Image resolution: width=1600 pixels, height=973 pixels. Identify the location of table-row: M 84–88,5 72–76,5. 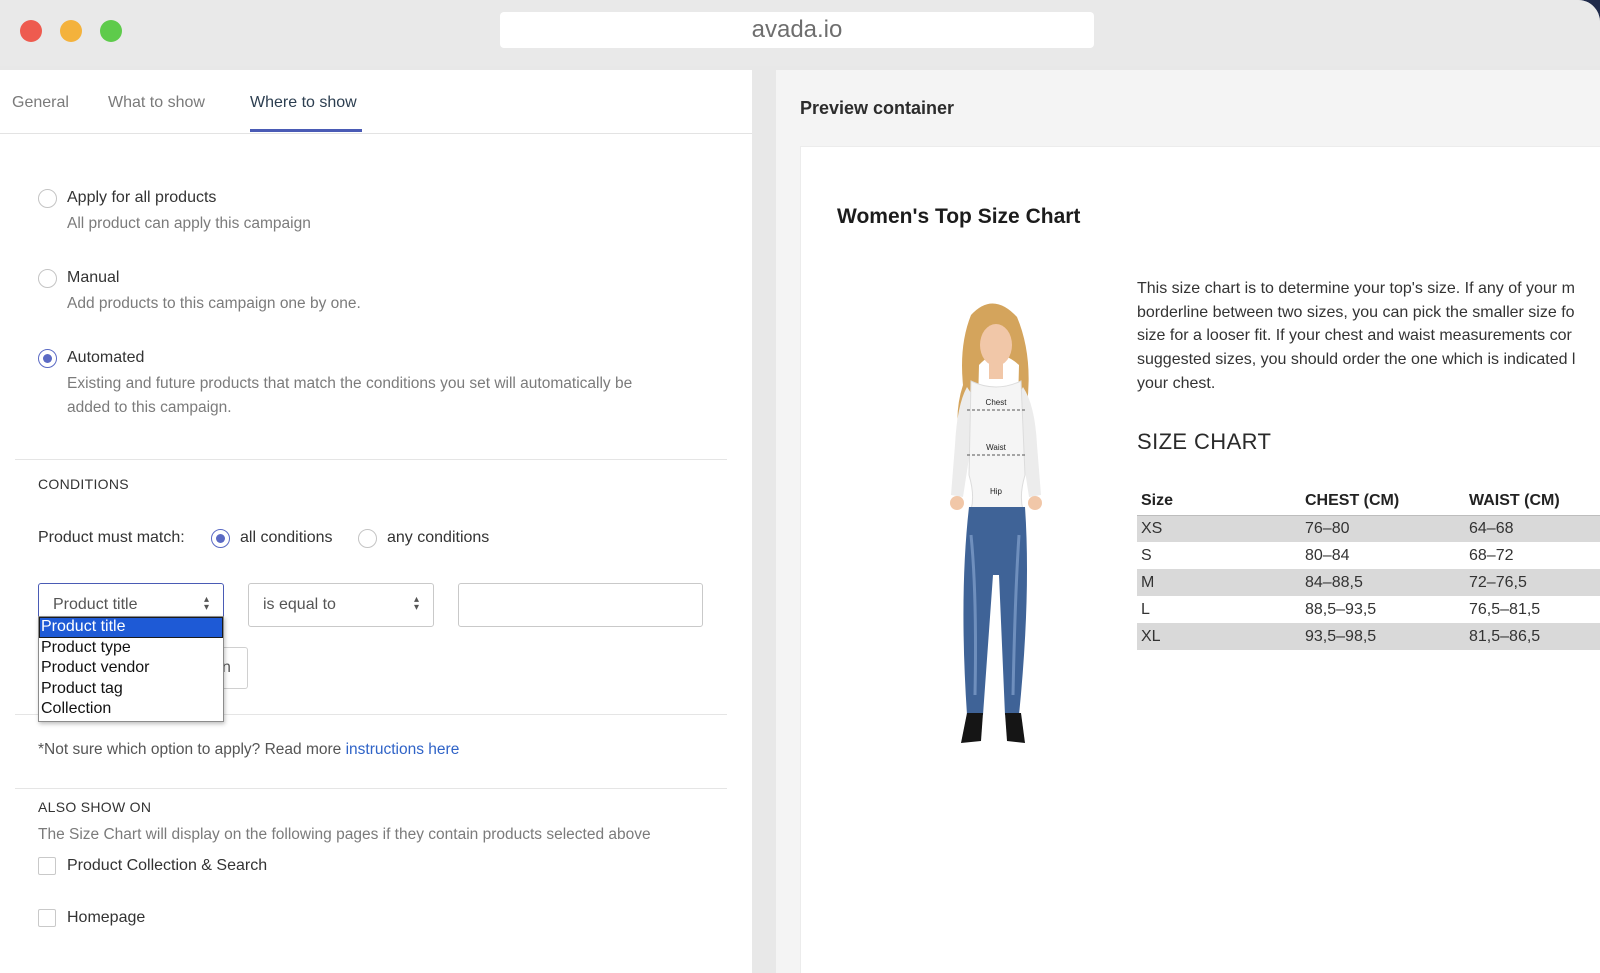
(1368, 582).